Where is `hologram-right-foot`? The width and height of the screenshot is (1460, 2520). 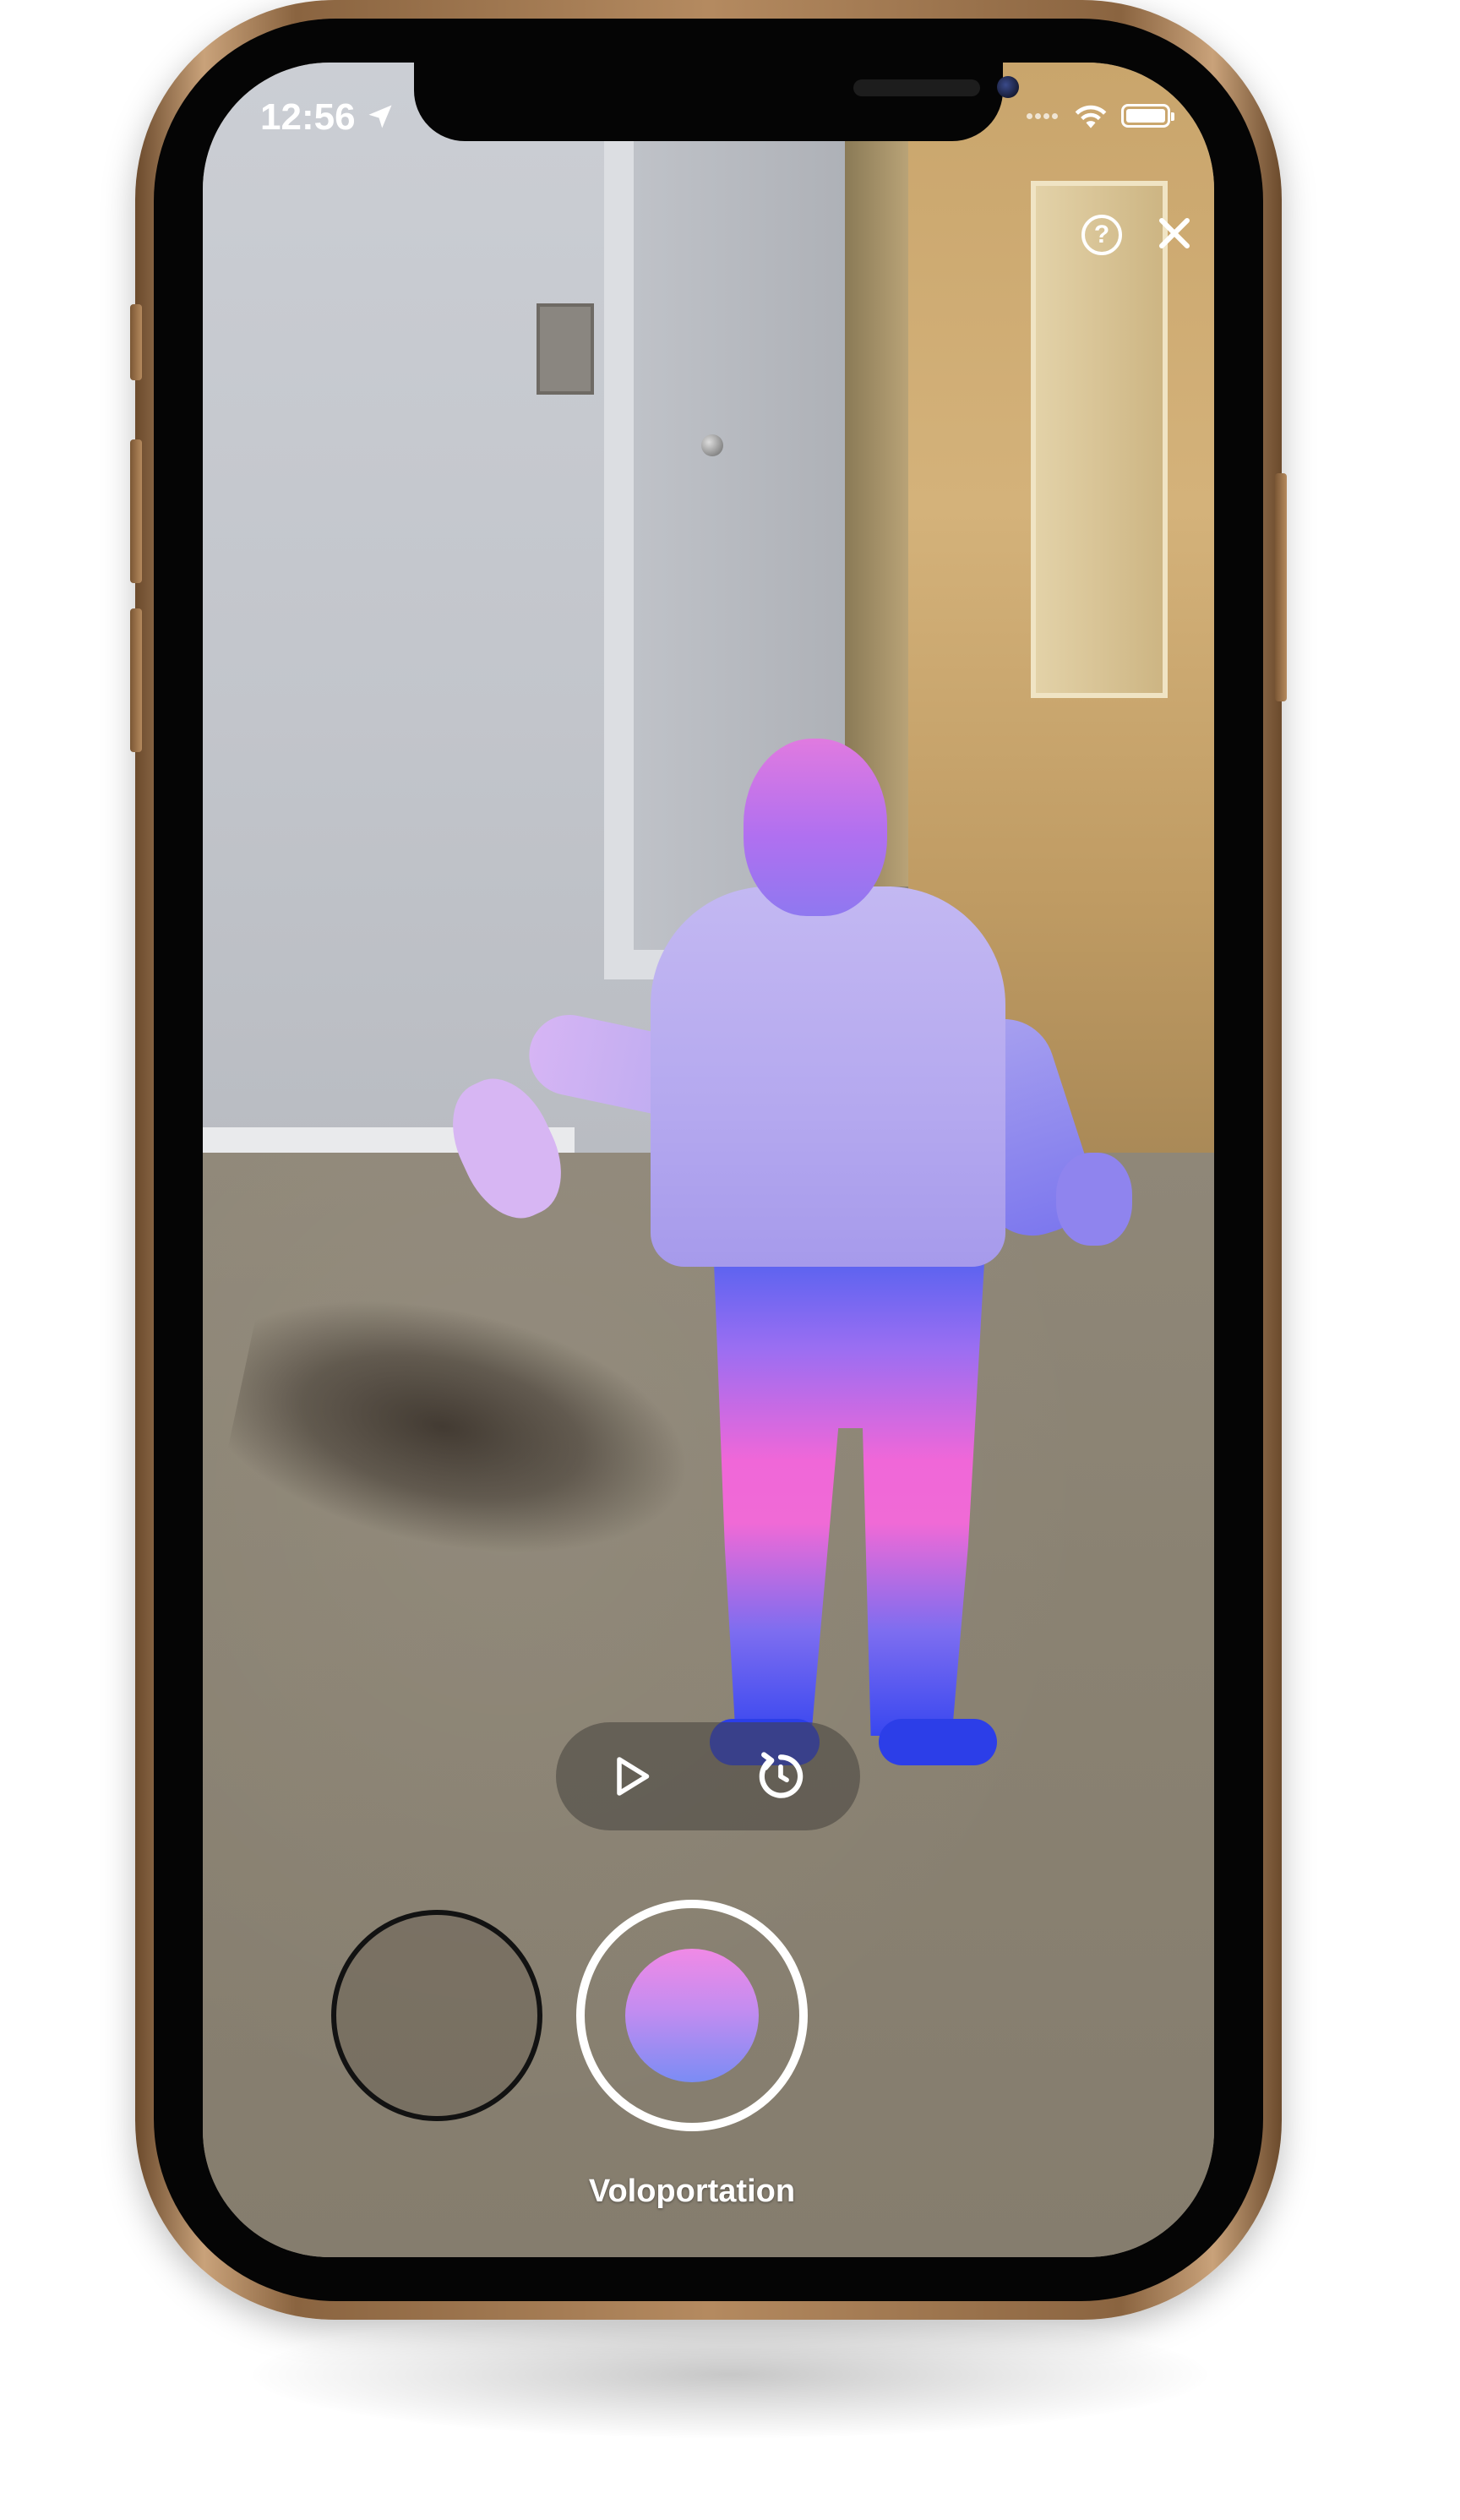
hologram-right-foot is located at coordinates (938, 1742).